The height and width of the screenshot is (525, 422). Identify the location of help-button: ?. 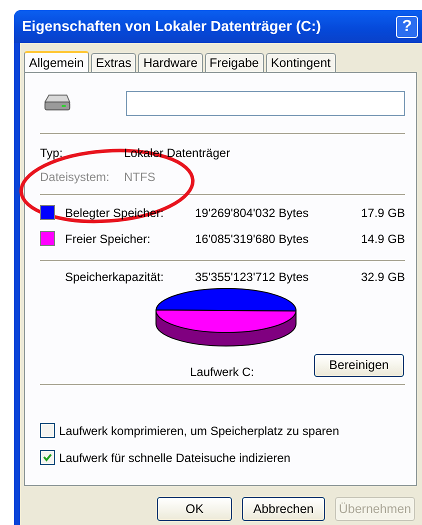
(407, 27).